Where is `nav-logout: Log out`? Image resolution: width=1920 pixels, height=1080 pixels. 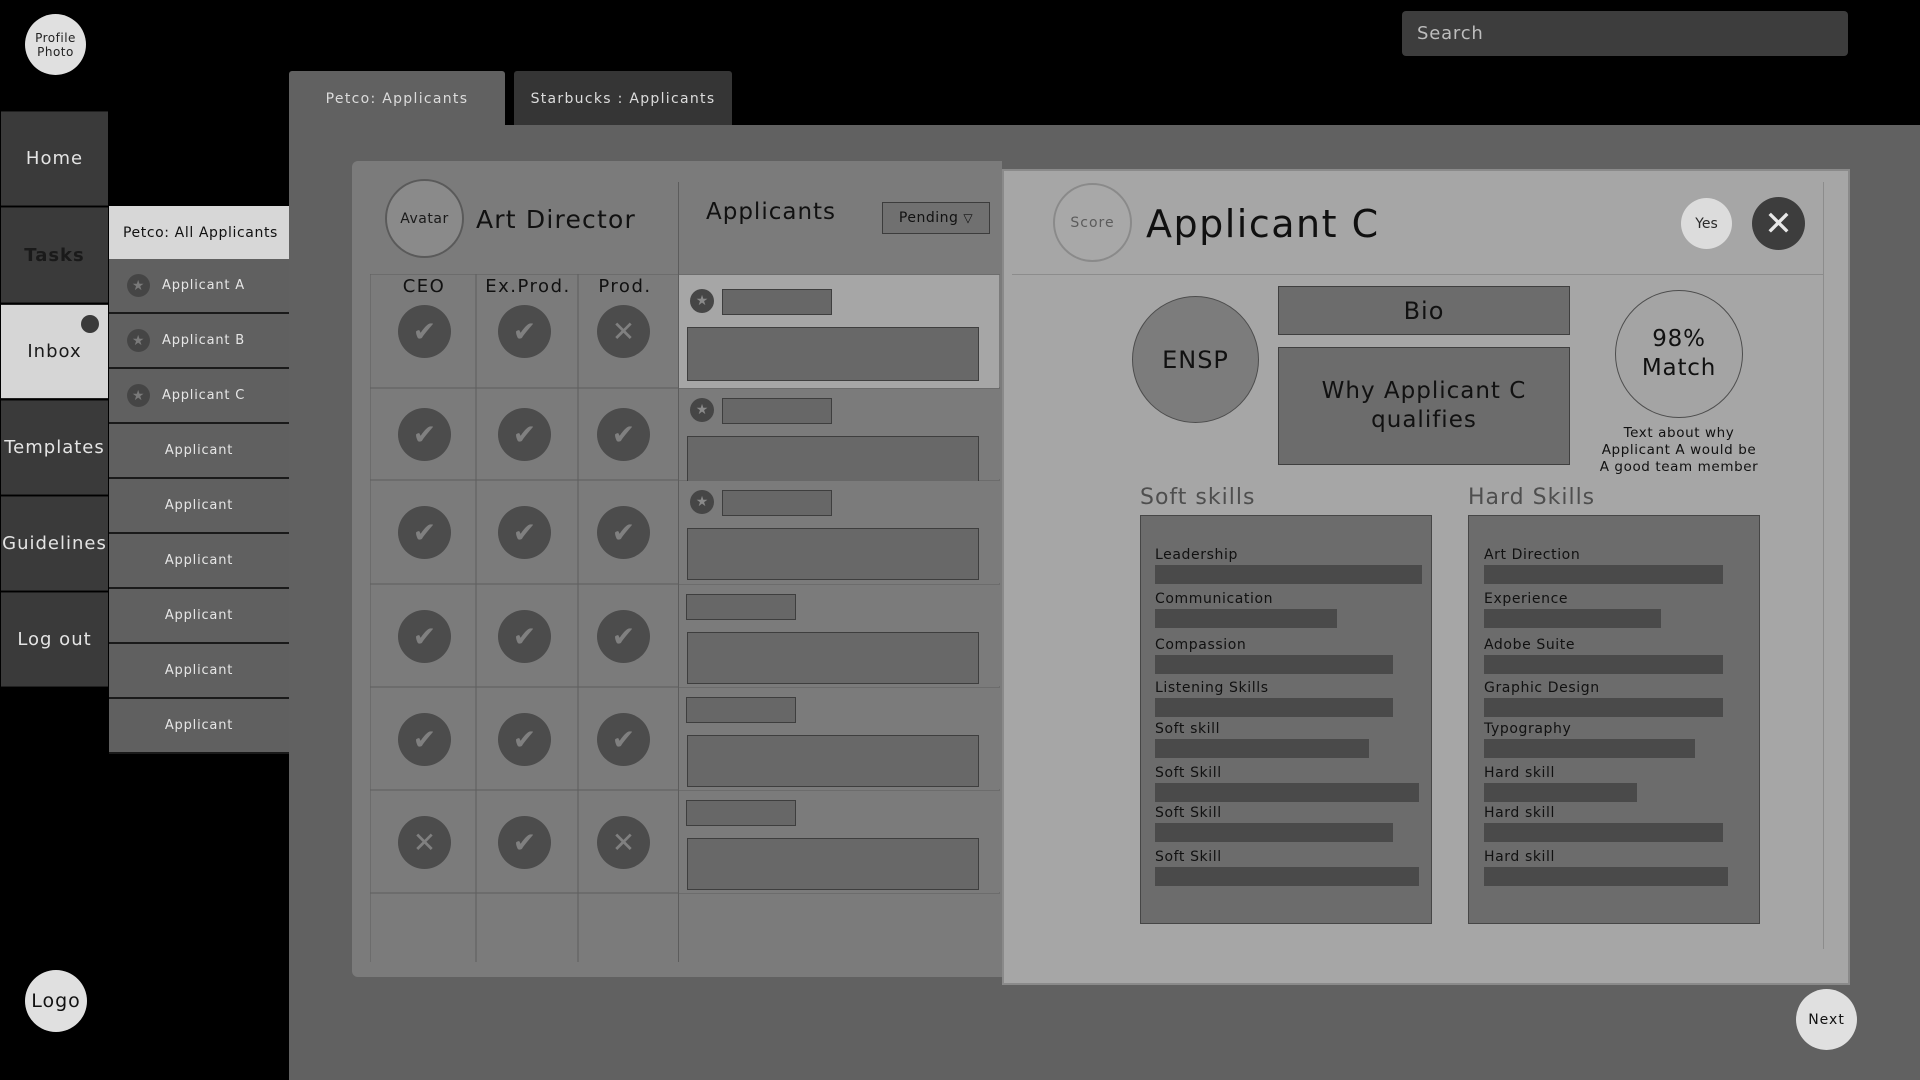 nav-logout: Log out is located at coordinates (54, 639).